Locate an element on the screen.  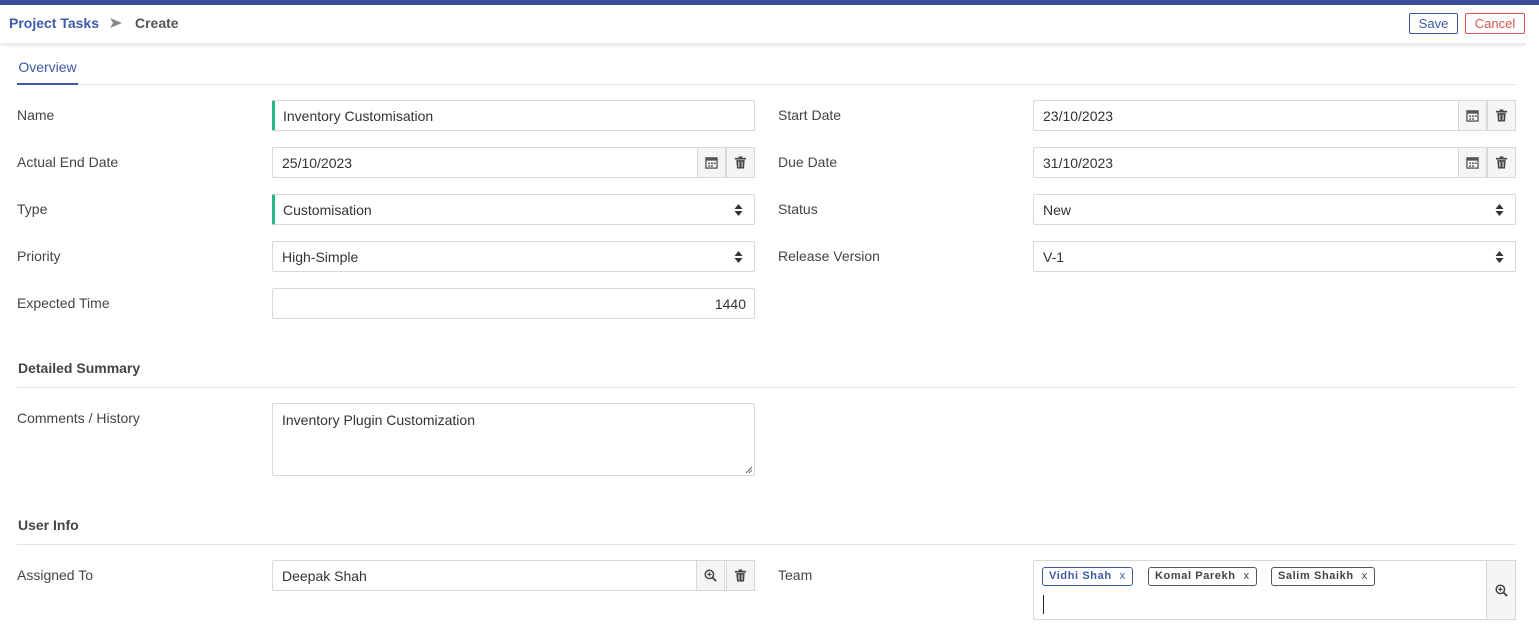
team-tag: Vidhi Shah x is located at coordinates (1087, 576).